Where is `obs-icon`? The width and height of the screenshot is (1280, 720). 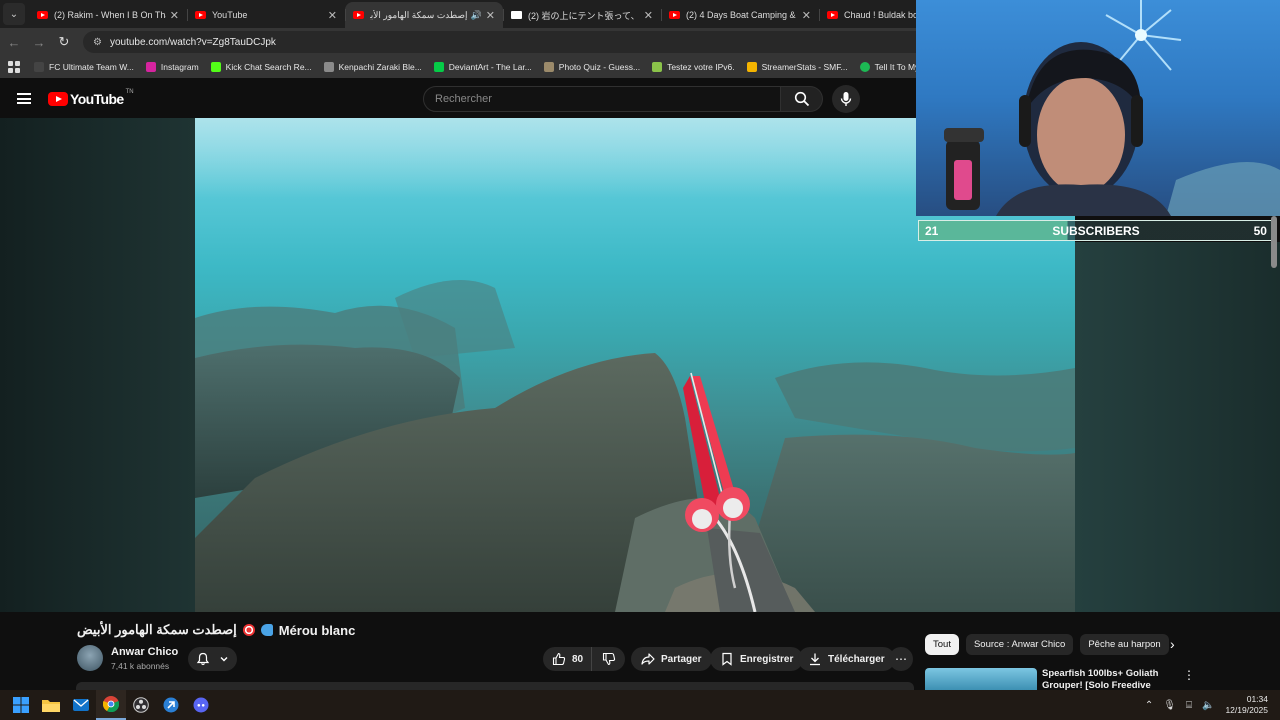
obs-icon is located at coordinates (141, 705).